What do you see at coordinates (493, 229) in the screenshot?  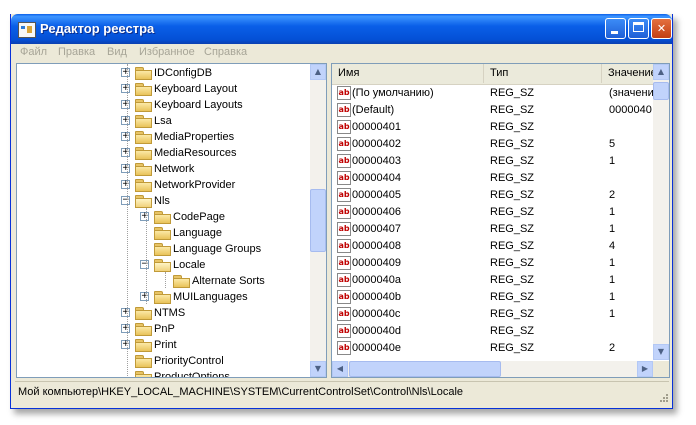 I see `value-row: ab 00000407 REG_SZ 1` at bounding box center [493, 229].